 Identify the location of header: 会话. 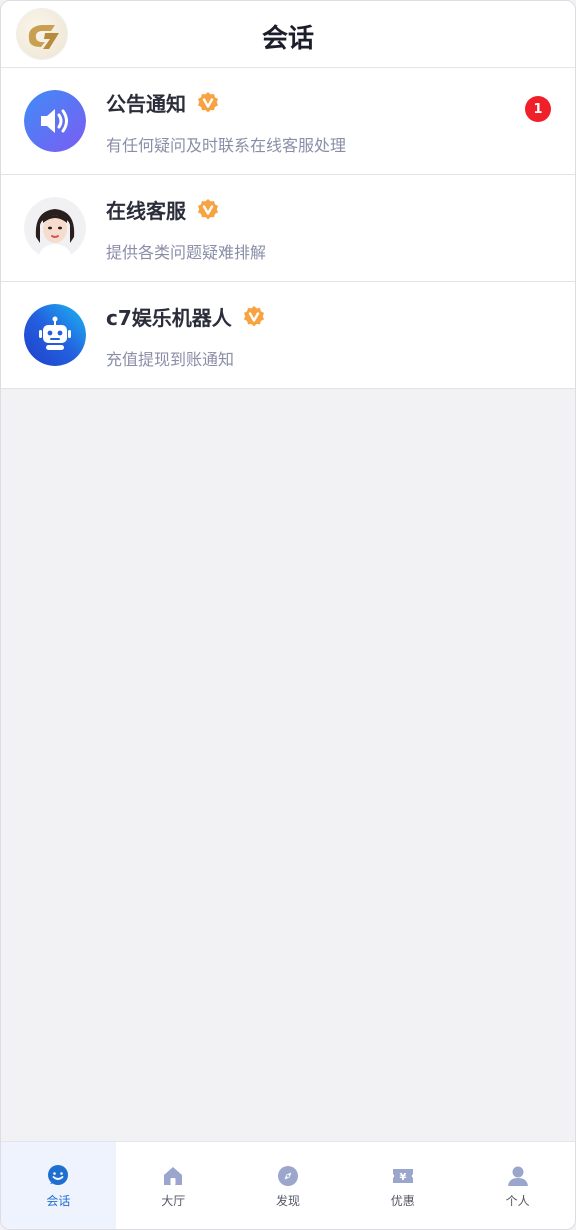
(288, 34).